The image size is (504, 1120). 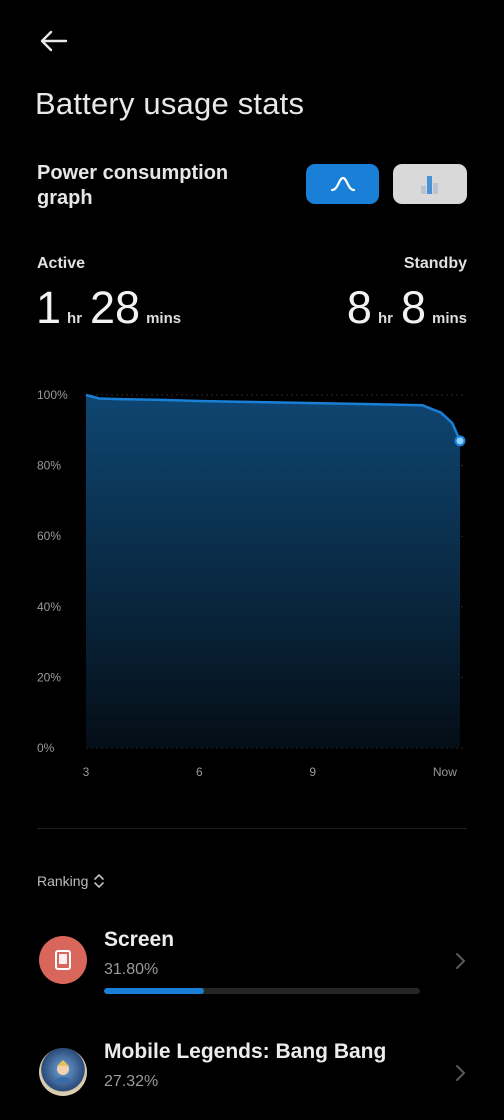 I want to click on curve-icon, so click(x=342, y=184).